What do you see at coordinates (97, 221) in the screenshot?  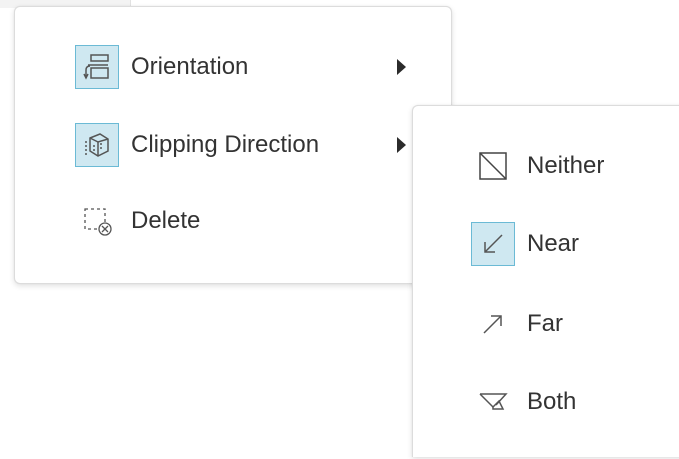 I see `delete-icon` at bounding box center [97, 221].